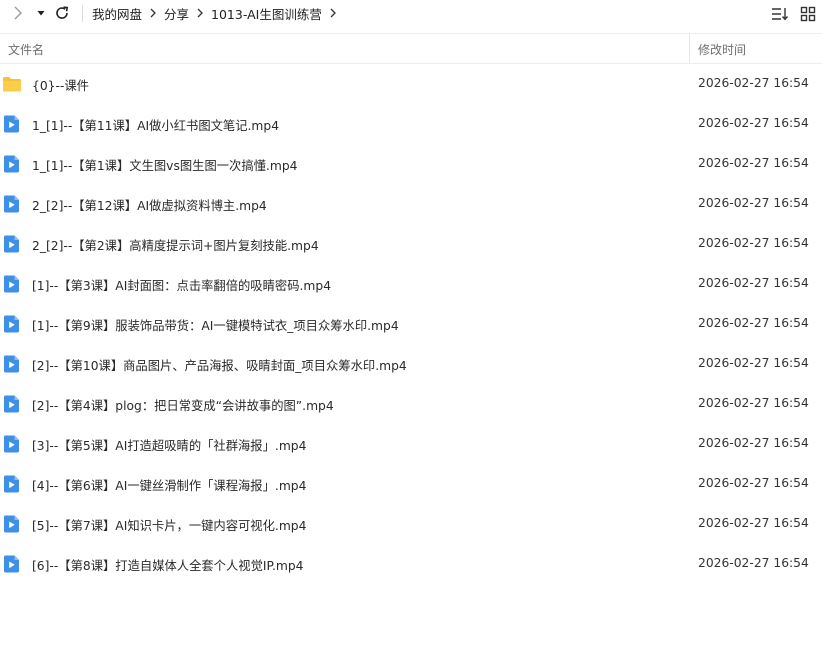 The height and width of the screenshot is (665, 822). Describe the element at coordinates (183, 405) in the screenshot. I see `file-name: [2]--【第4课】plog：把日常变成“会讲故事的图”.mp4` at that location.